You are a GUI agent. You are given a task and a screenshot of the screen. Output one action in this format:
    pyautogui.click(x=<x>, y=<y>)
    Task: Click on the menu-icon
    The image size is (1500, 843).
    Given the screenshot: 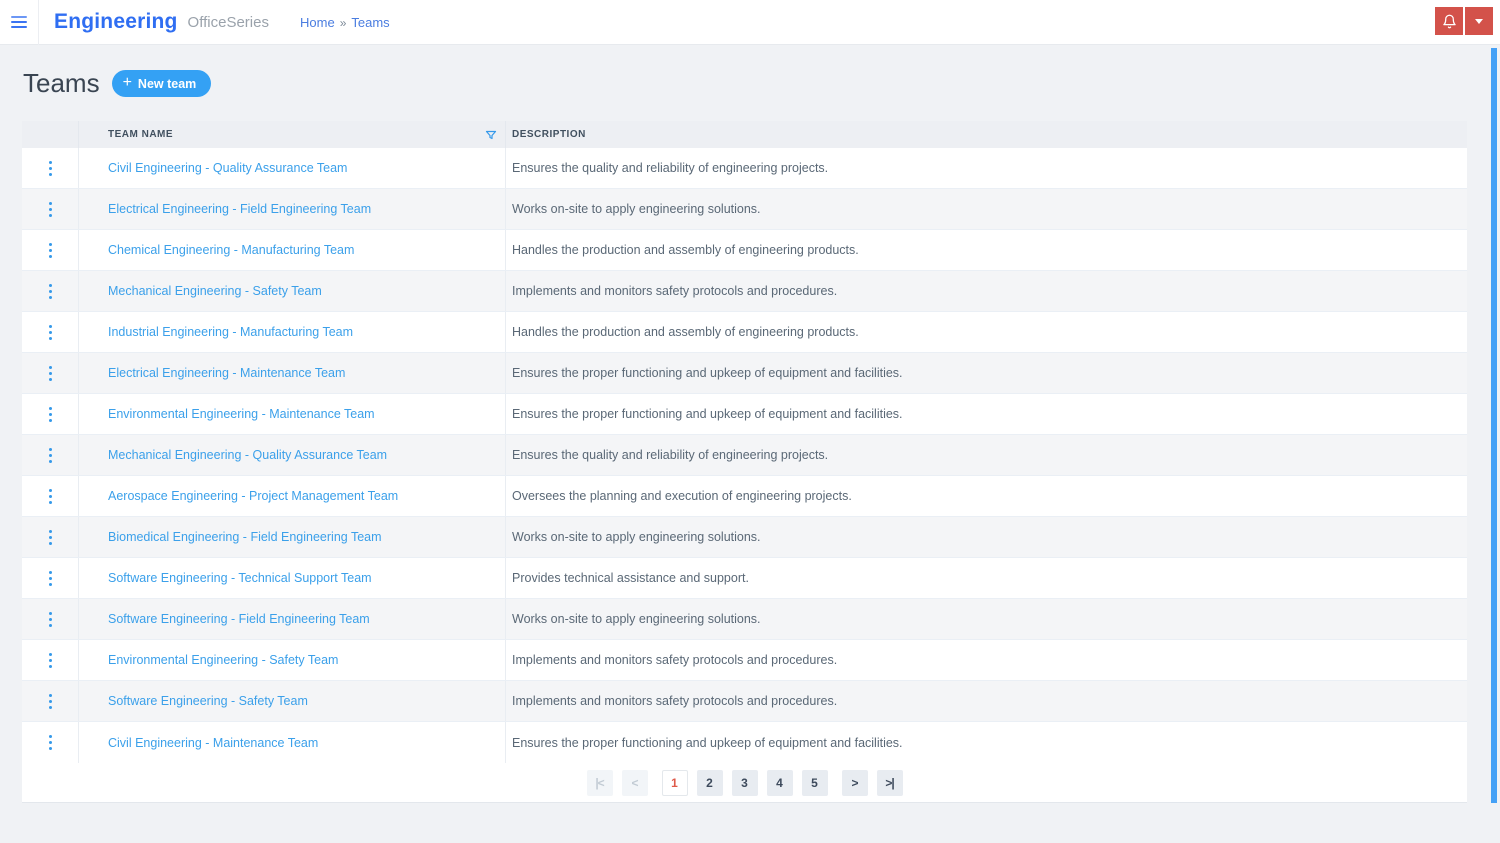 What is the action you would take?
    pyautogui.click(x=19, y=22)
    